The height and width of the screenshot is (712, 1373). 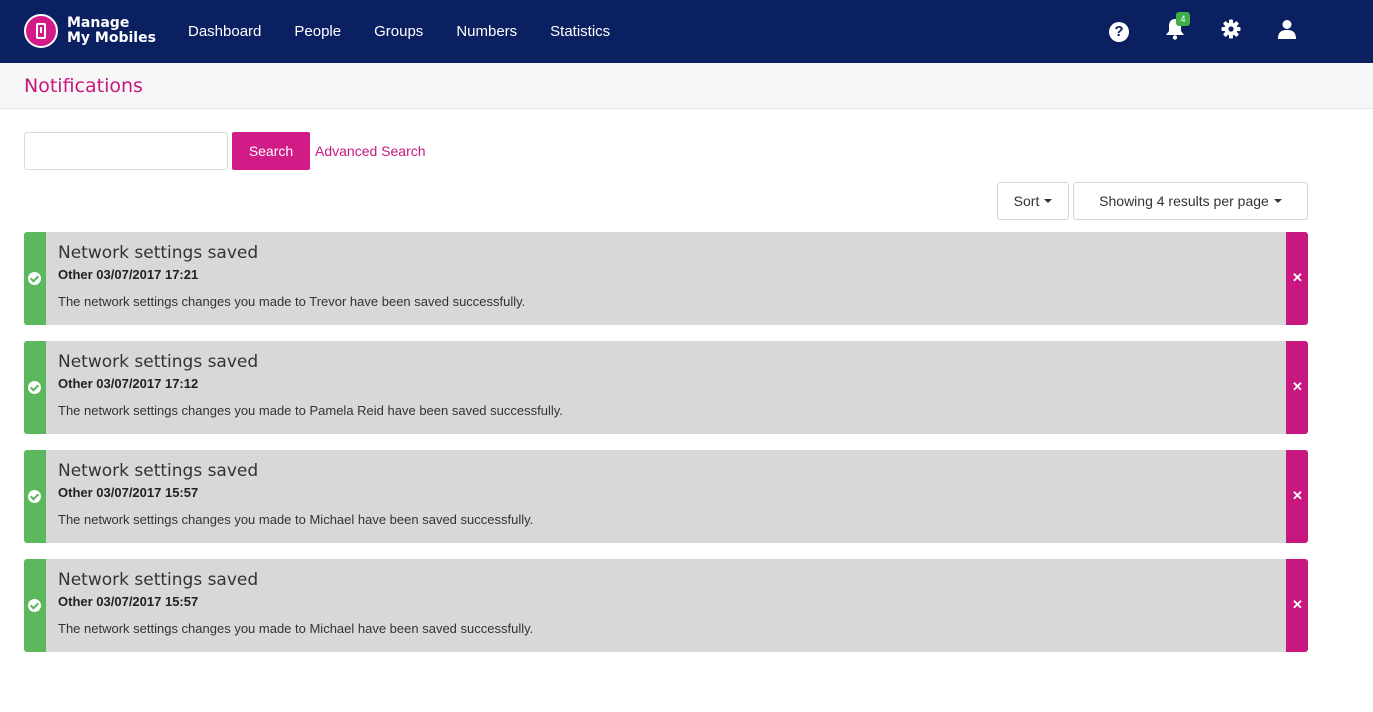 I want to click on help-icon: ?, so click(x=1119, y=31).